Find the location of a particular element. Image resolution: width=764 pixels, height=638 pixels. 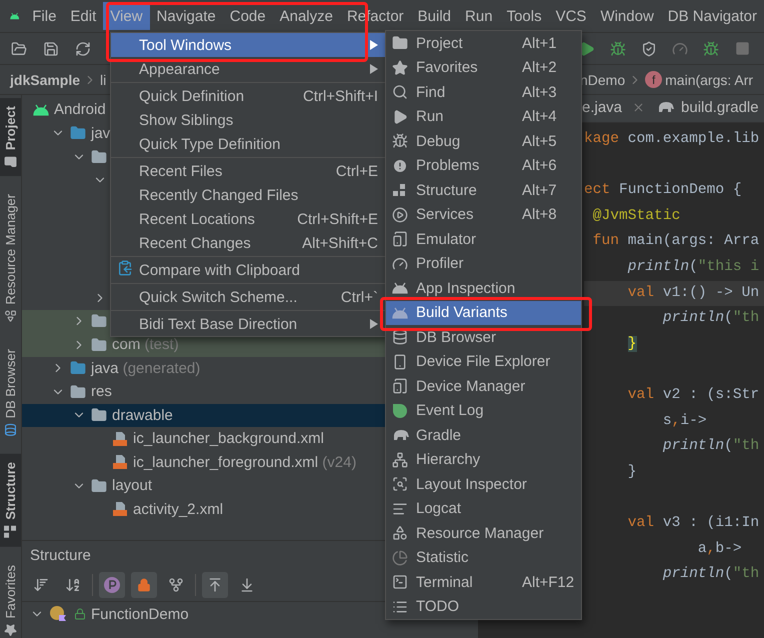

panel-title: Structure is located at coordinates (60, 555).